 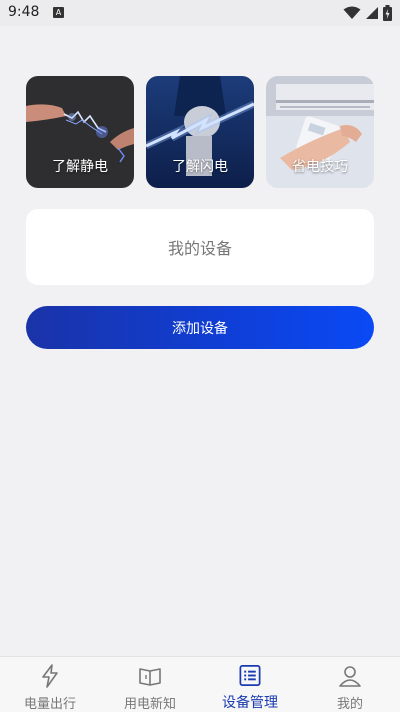 I want to click on device-list-icon, so click(x=250, y=675).